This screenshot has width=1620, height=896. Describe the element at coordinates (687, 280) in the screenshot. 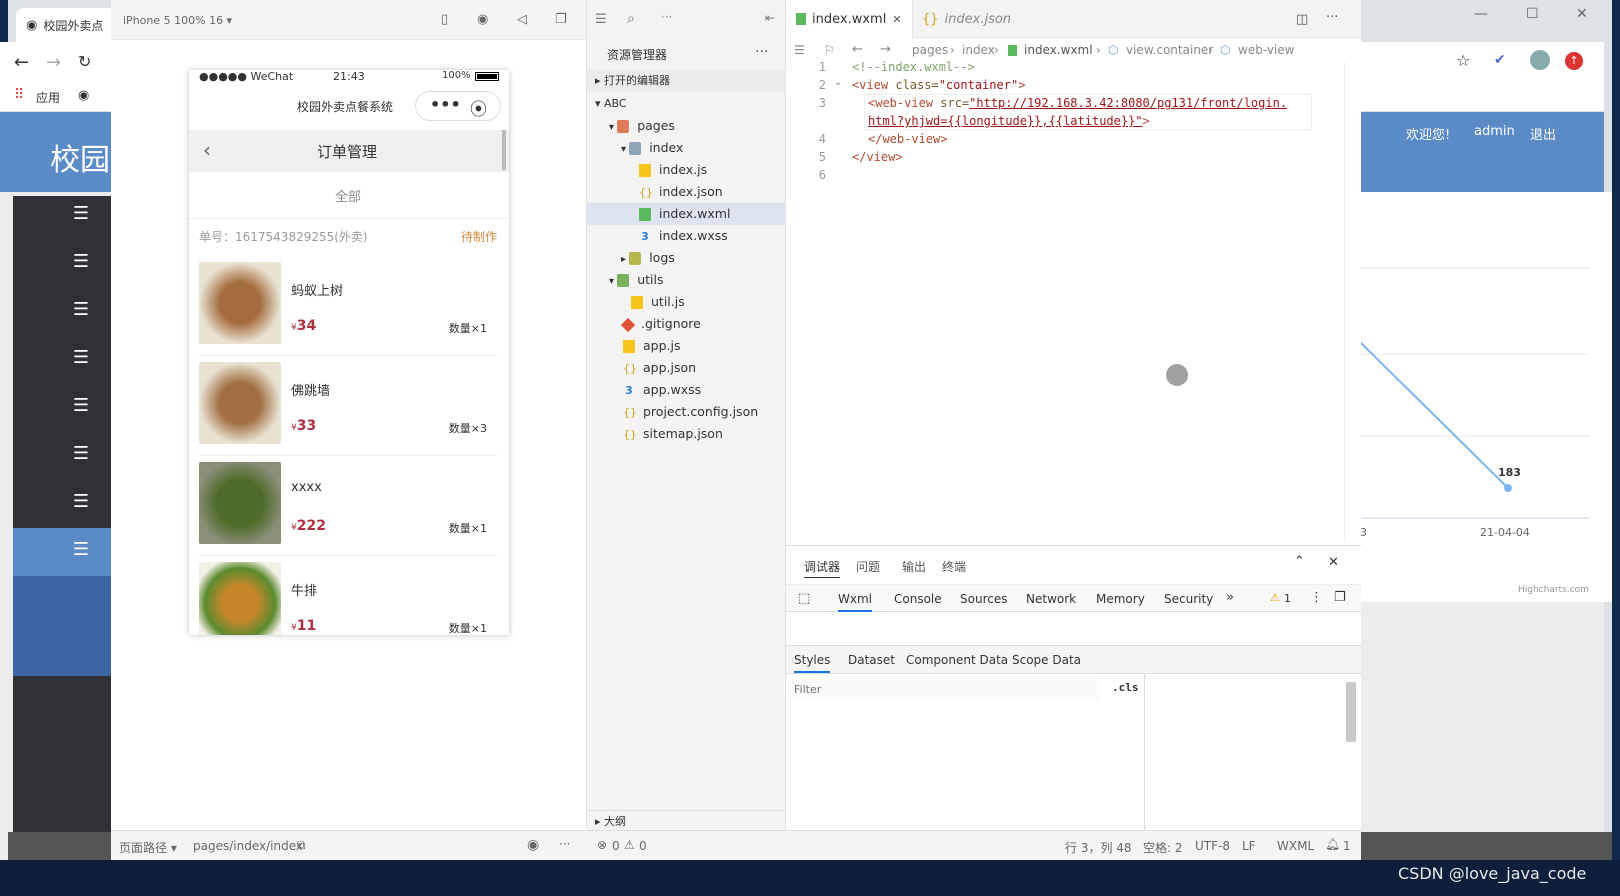

I see `tree-item-utils: ▾ utils` at that location.